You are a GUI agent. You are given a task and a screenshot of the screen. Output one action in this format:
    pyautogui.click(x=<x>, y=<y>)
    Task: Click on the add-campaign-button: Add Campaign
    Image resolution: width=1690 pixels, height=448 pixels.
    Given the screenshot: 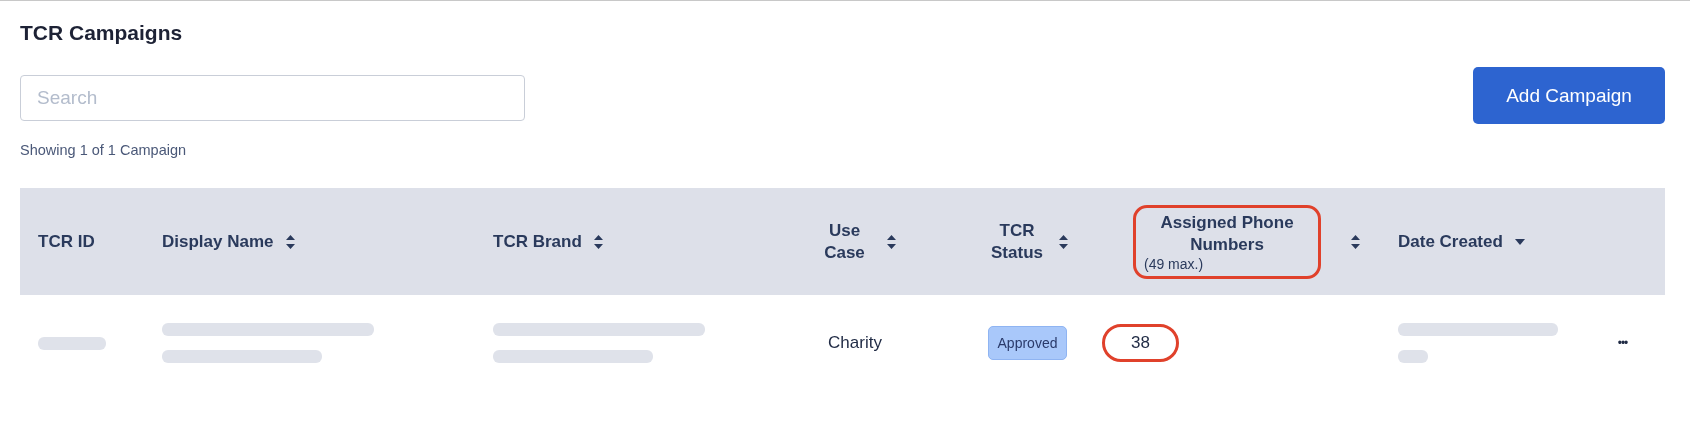 What is the action you would take?
    pyautogui.click(x=1569, y=95)
    